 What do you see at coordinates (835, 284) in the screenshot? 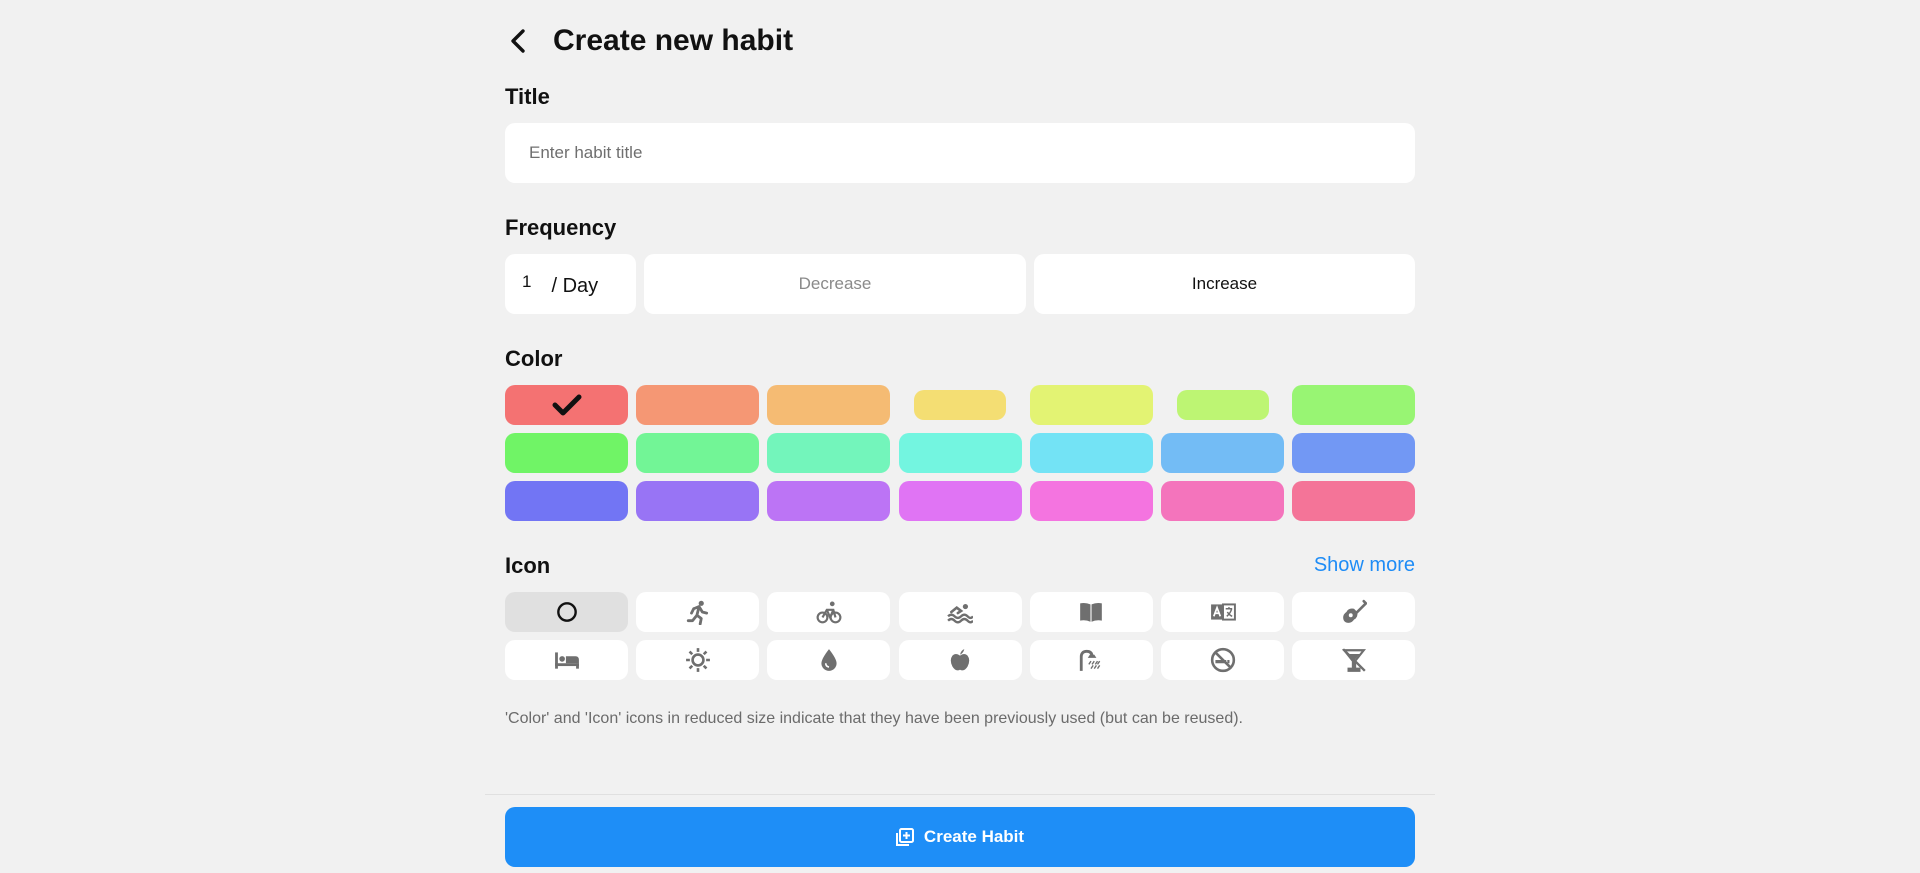
I see `decrease-button: Decrease` at bounding box center [835, 284].